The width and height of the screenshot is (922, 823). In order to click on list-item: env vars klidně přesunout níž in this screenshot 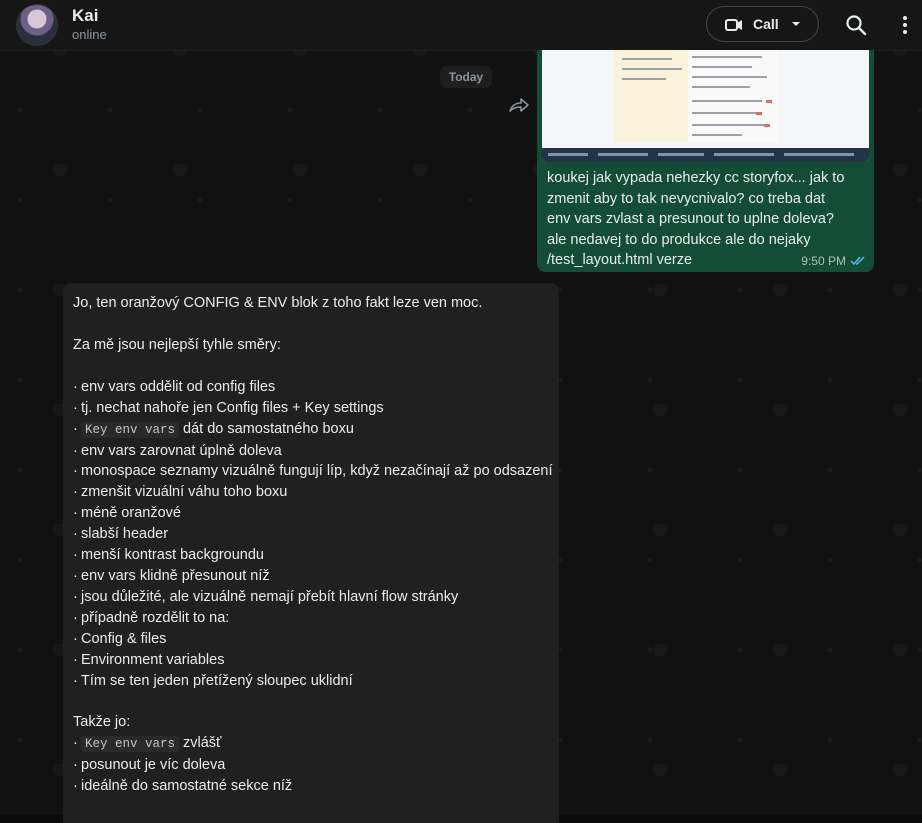, I will do `click(313, 576)`.